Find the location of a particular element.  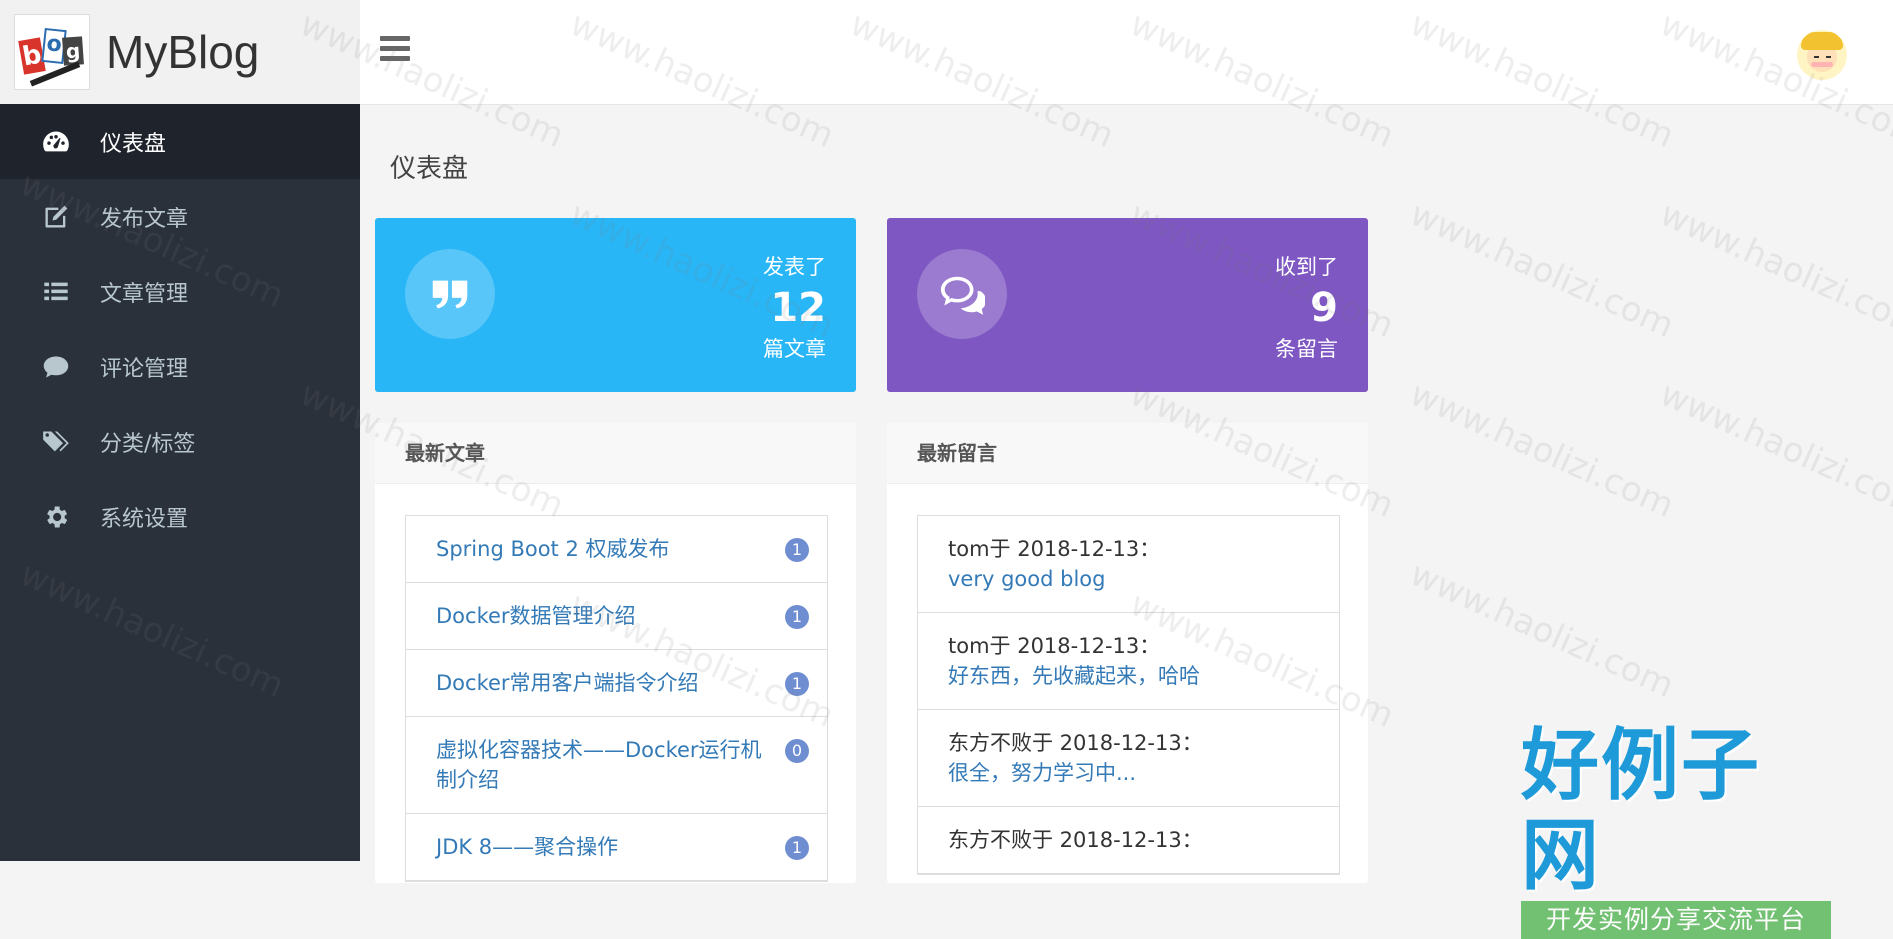

sidebar-item-dashboard: 仪表盘 is located at coordinates (180, 141).